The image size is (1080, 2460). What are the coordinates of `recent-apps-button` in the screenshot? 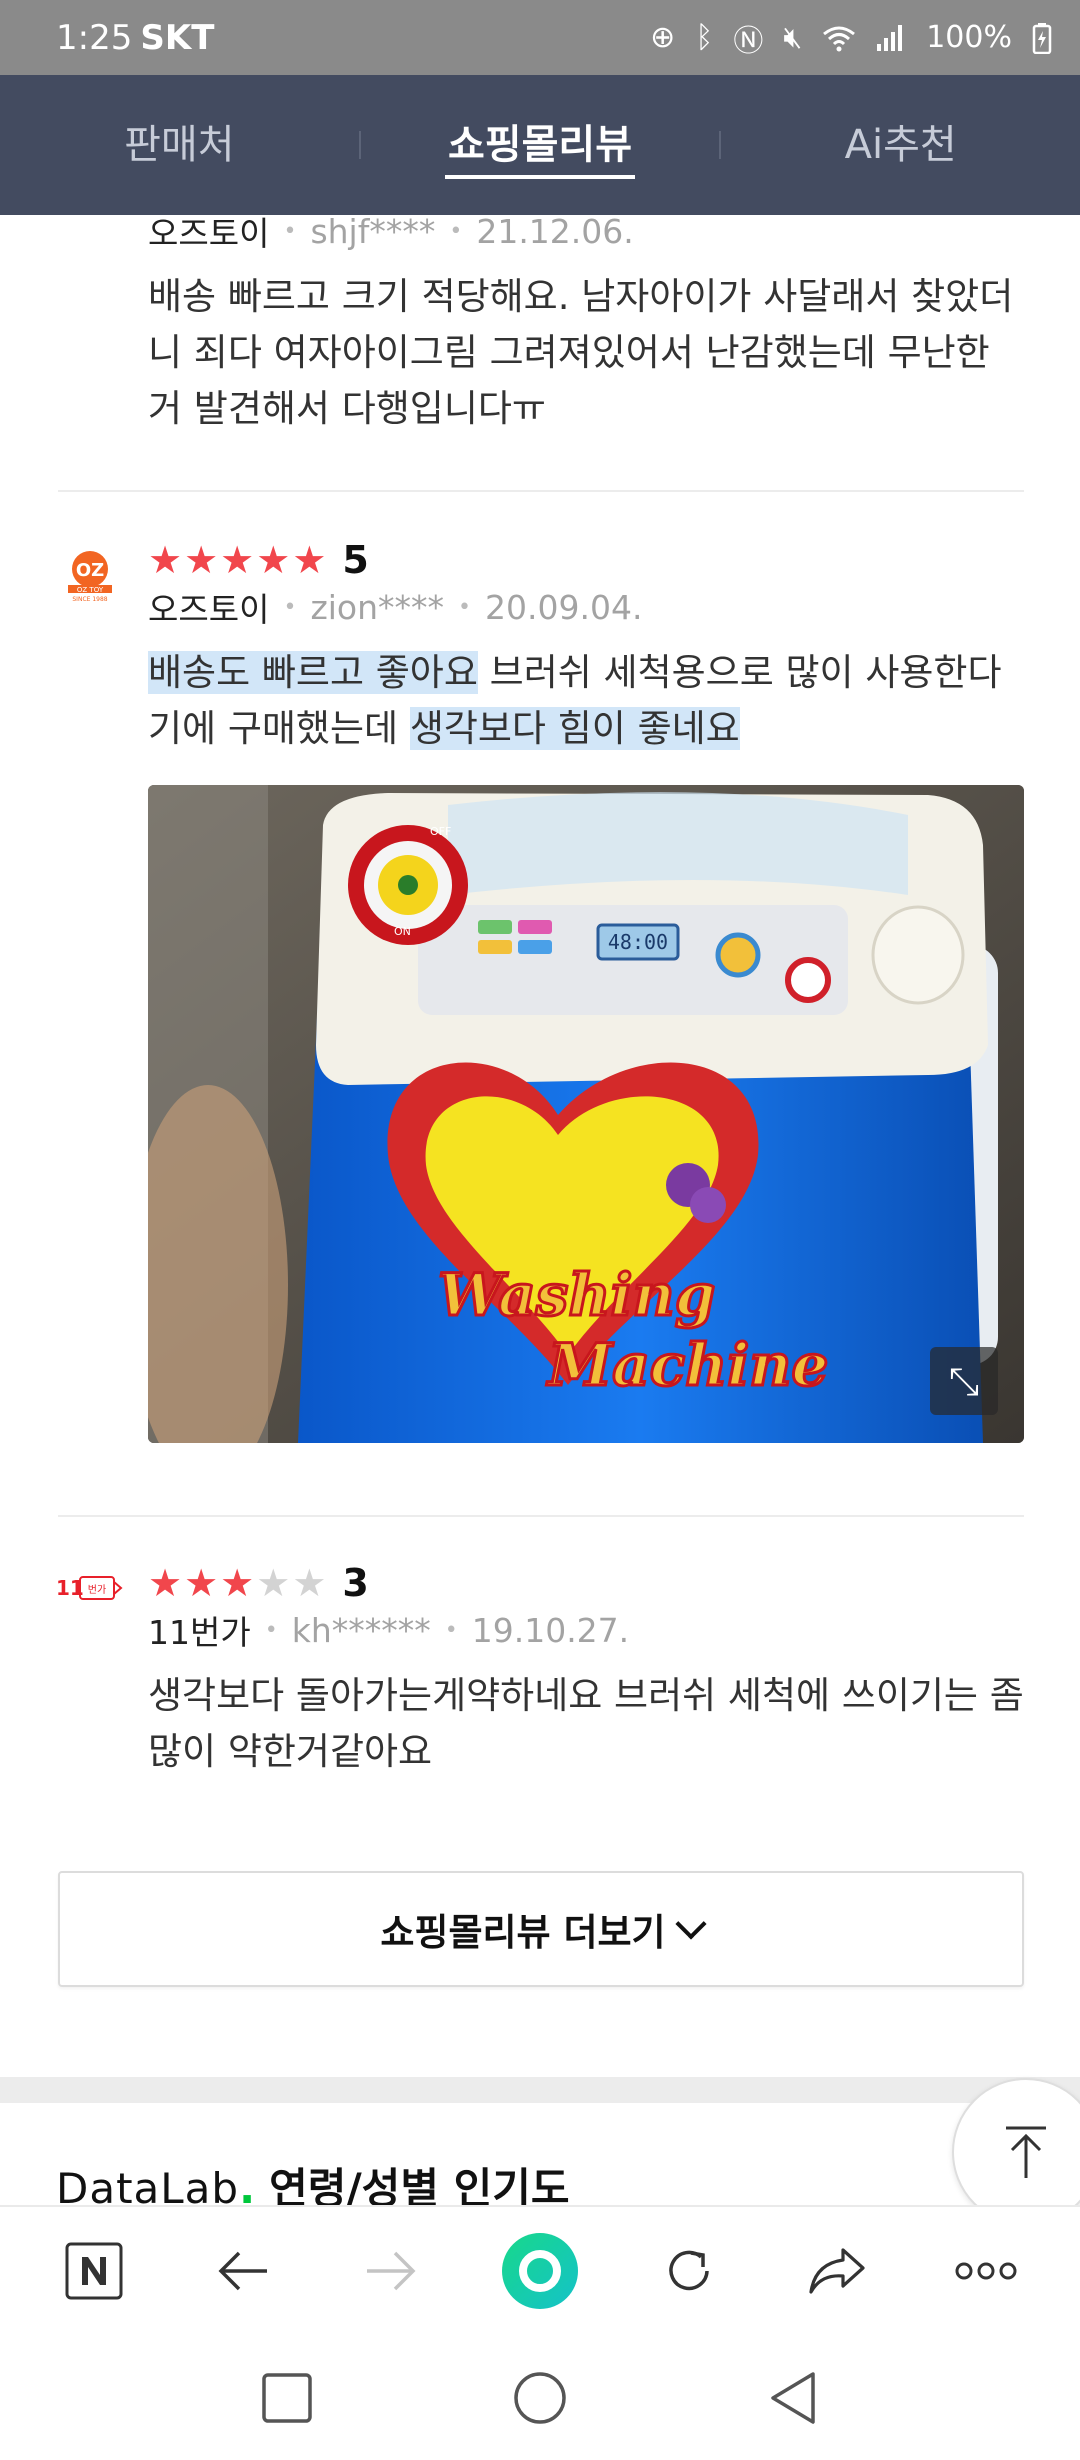 It's located at (287, 2398).